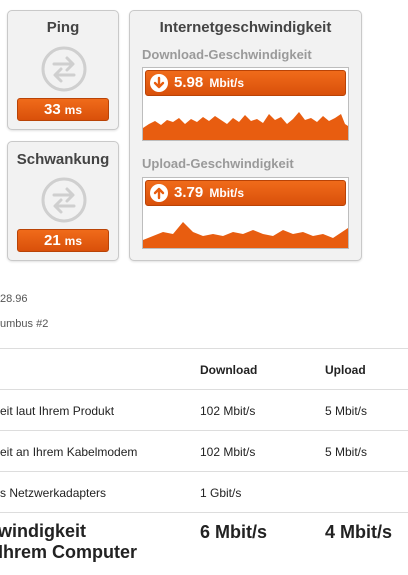  I want to click on ping-card: Ping 33 ms, so click(63, 70).